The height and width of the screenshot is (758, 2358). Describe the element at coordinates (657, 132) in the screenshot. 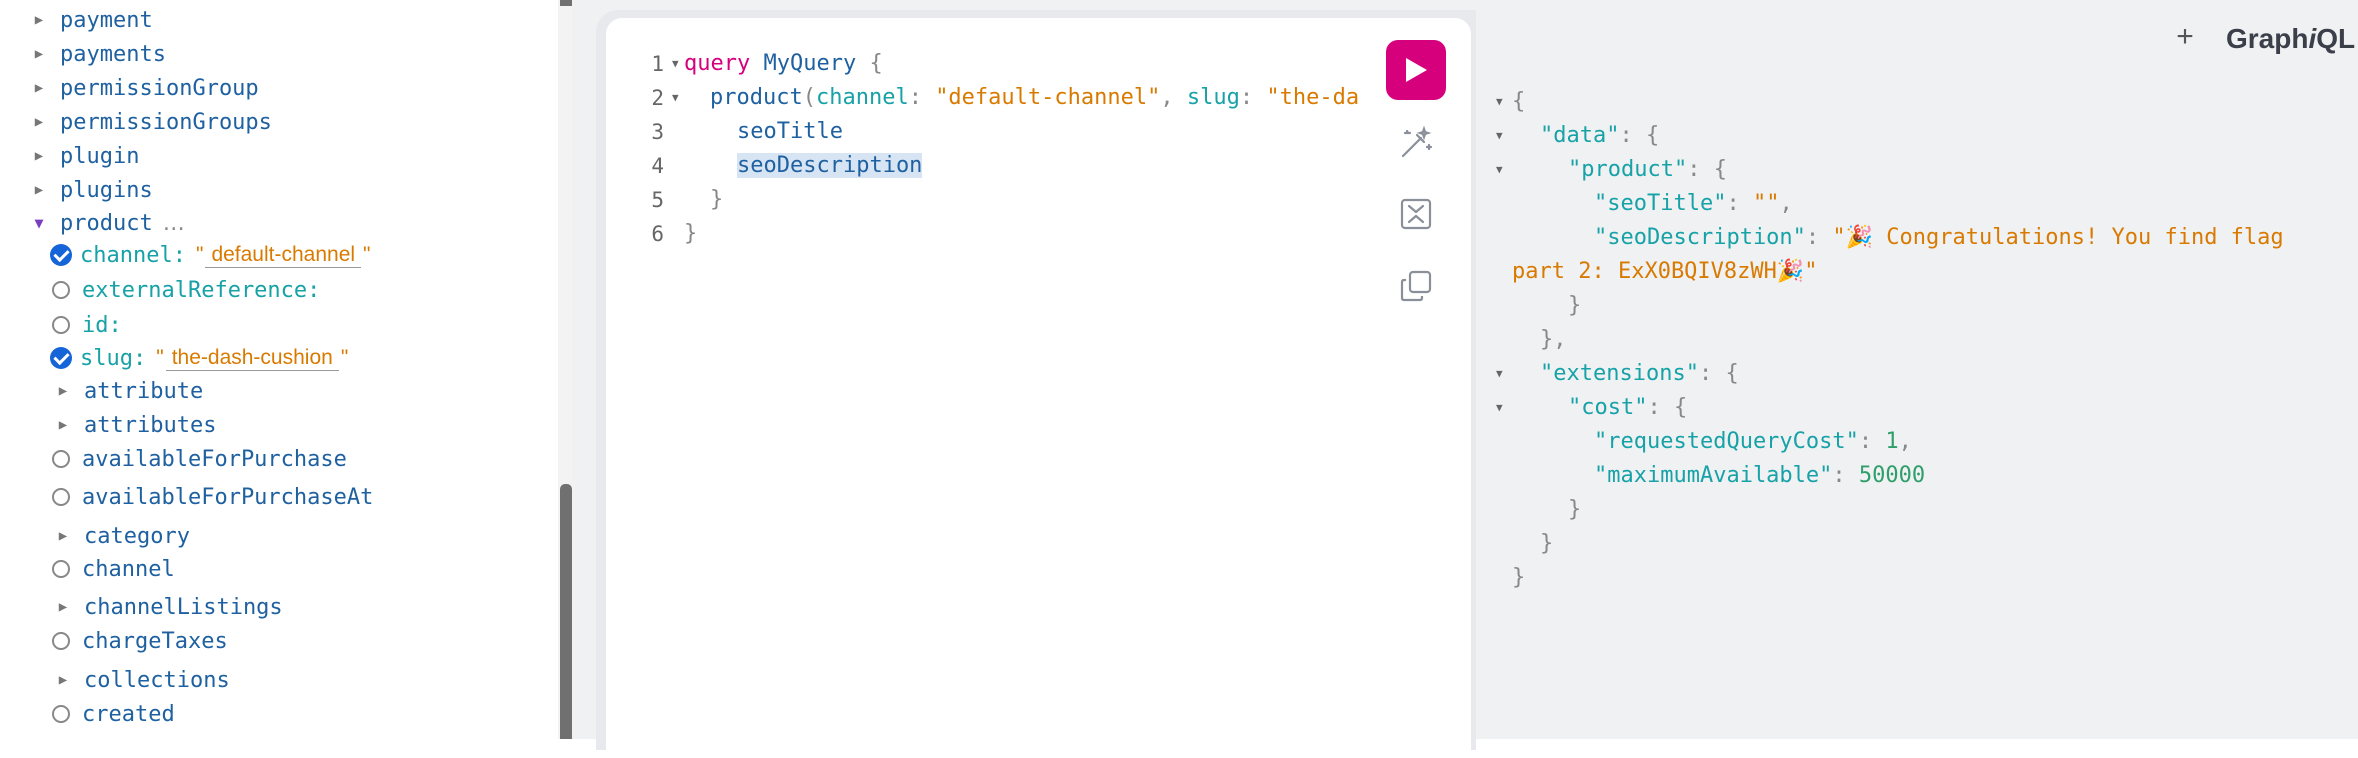

I see `line-number: 3` at that location.